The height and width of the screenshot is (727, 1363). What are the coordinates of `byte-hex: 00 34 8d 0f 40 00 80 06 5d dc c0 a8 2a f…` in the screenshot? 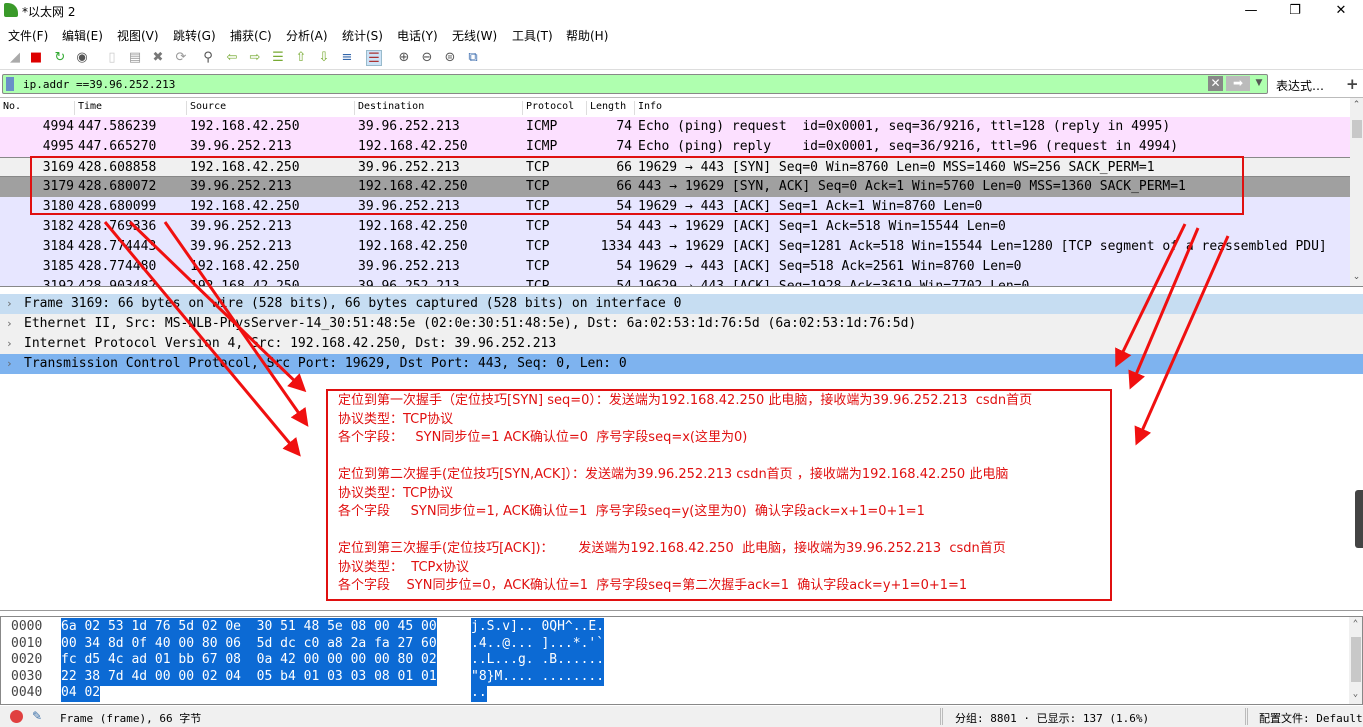 It's located at (249, 643).